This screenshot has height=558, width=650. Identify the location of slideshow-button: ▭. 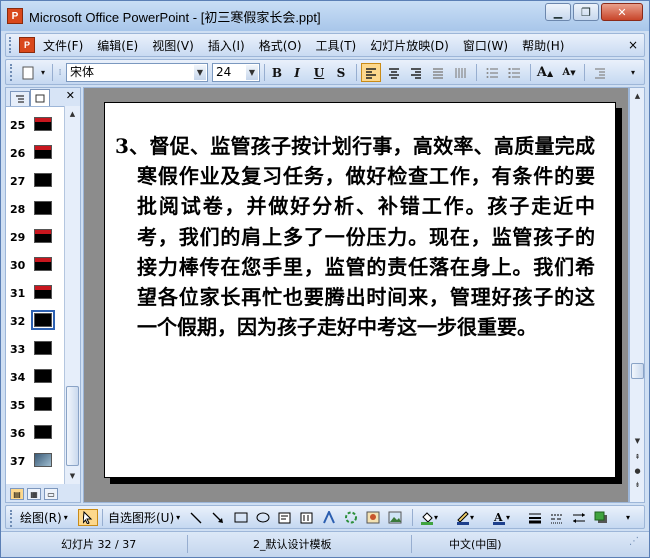
(51, 494).